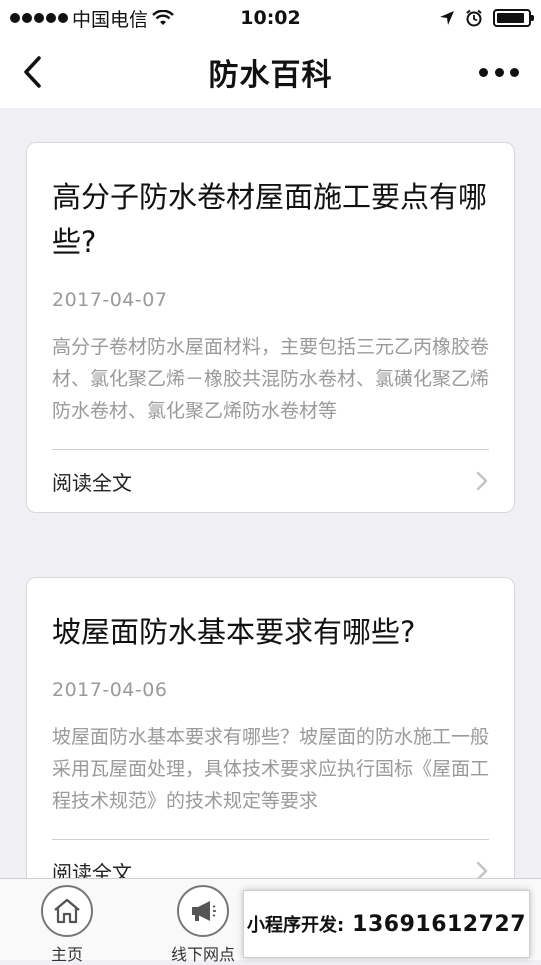 This screenshot has width=541, height=965. I want to click on promo-phone-number: 13691612727, so click(439, 924).